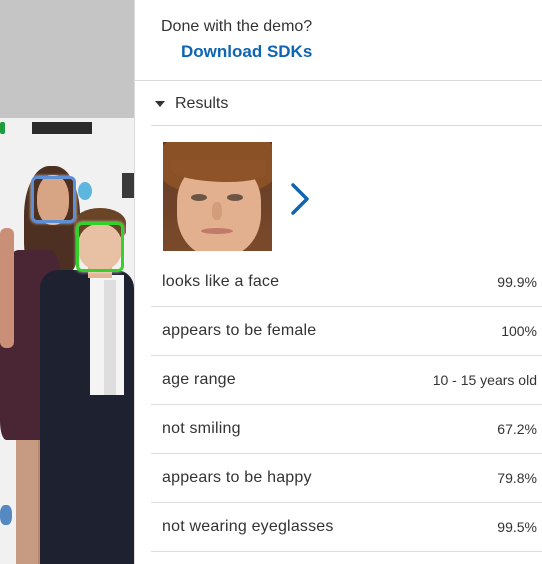  Describe the element at coordinates (517, 527) in the screenshot. I see `result-value: 99.5%` at that location.